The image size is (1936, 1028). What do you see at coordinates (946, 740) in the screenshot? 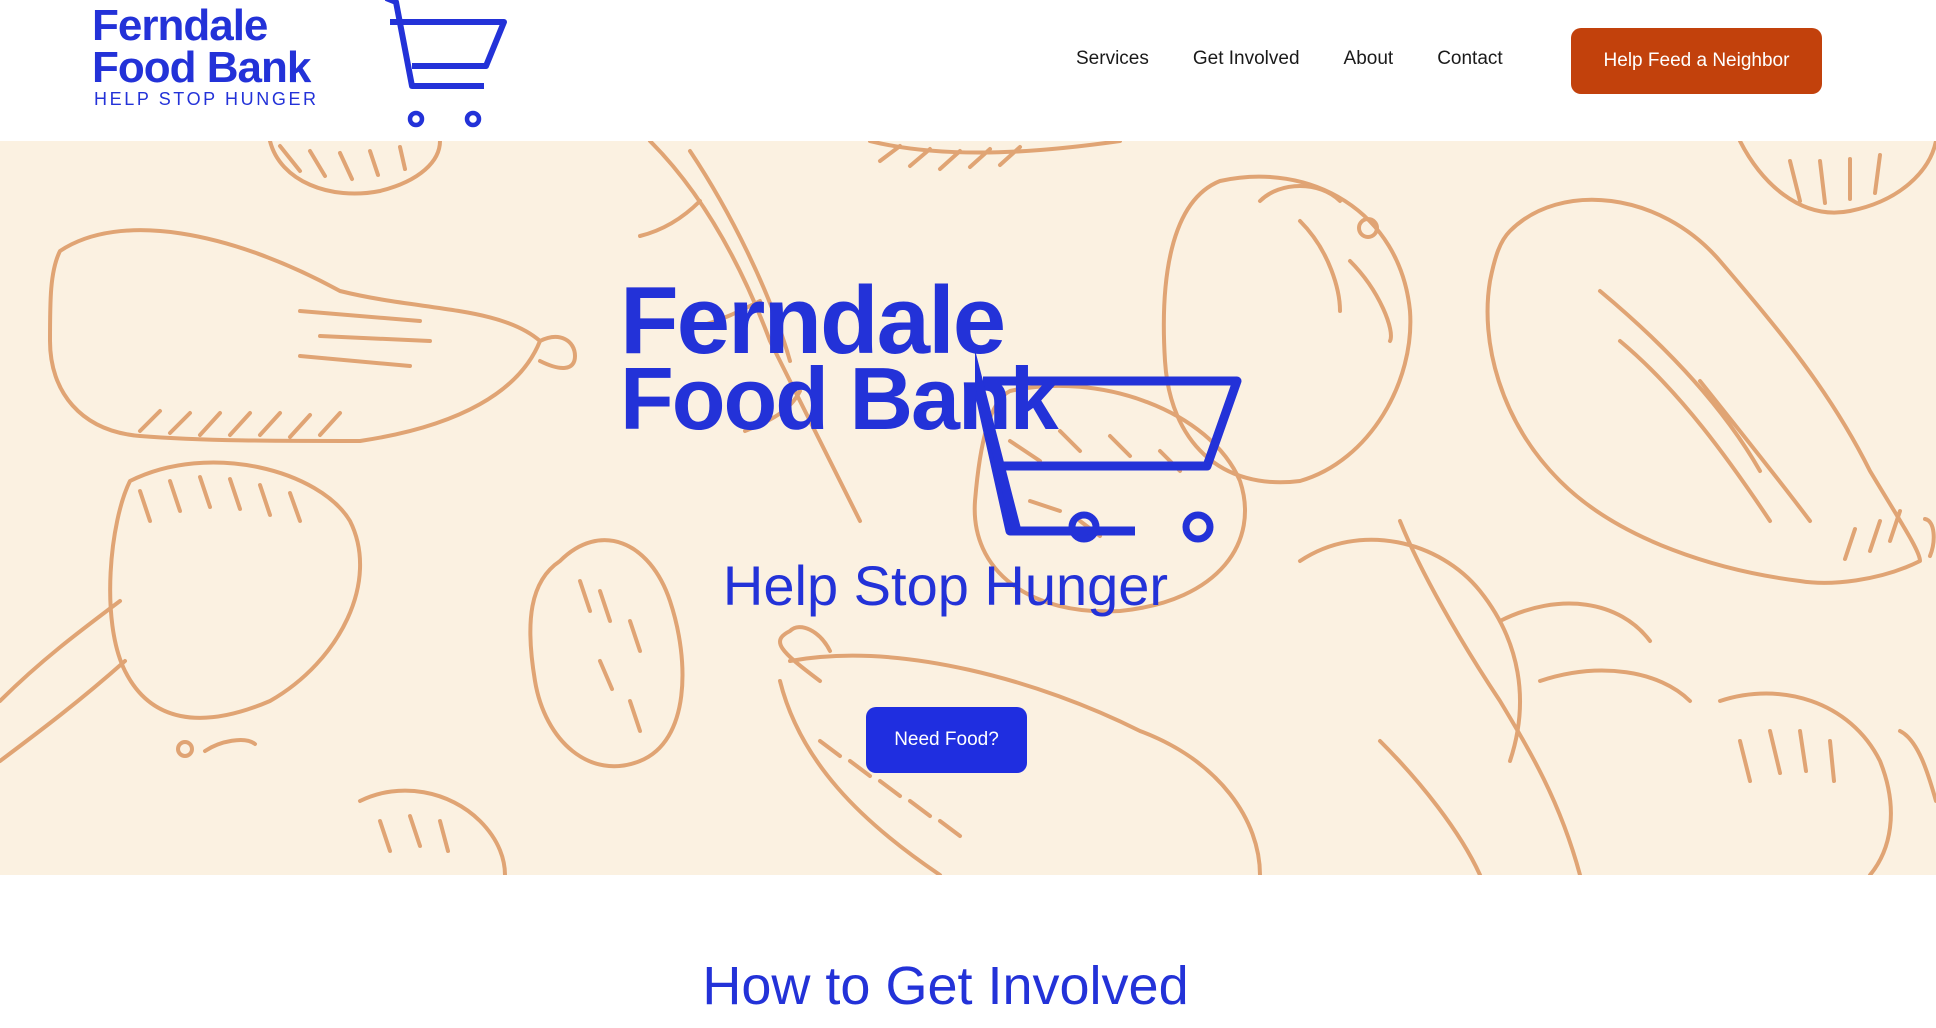
I see `need-food-button: Need Food?` at bounding box center [946, 740].